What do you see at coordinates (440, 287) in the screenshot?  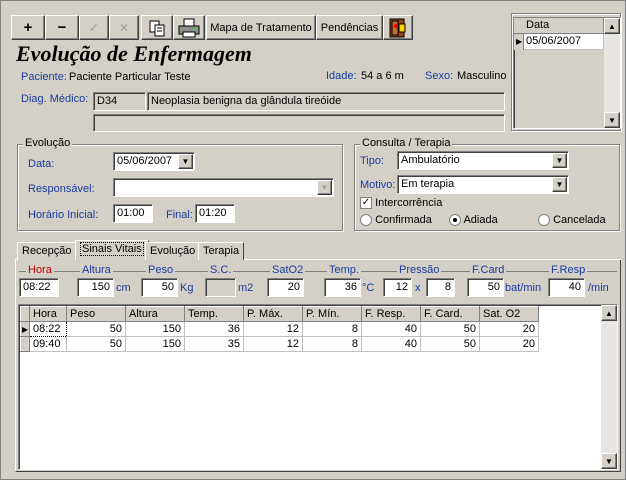 I see `pressao-min-input: 8` at bounding box center [440, 287].